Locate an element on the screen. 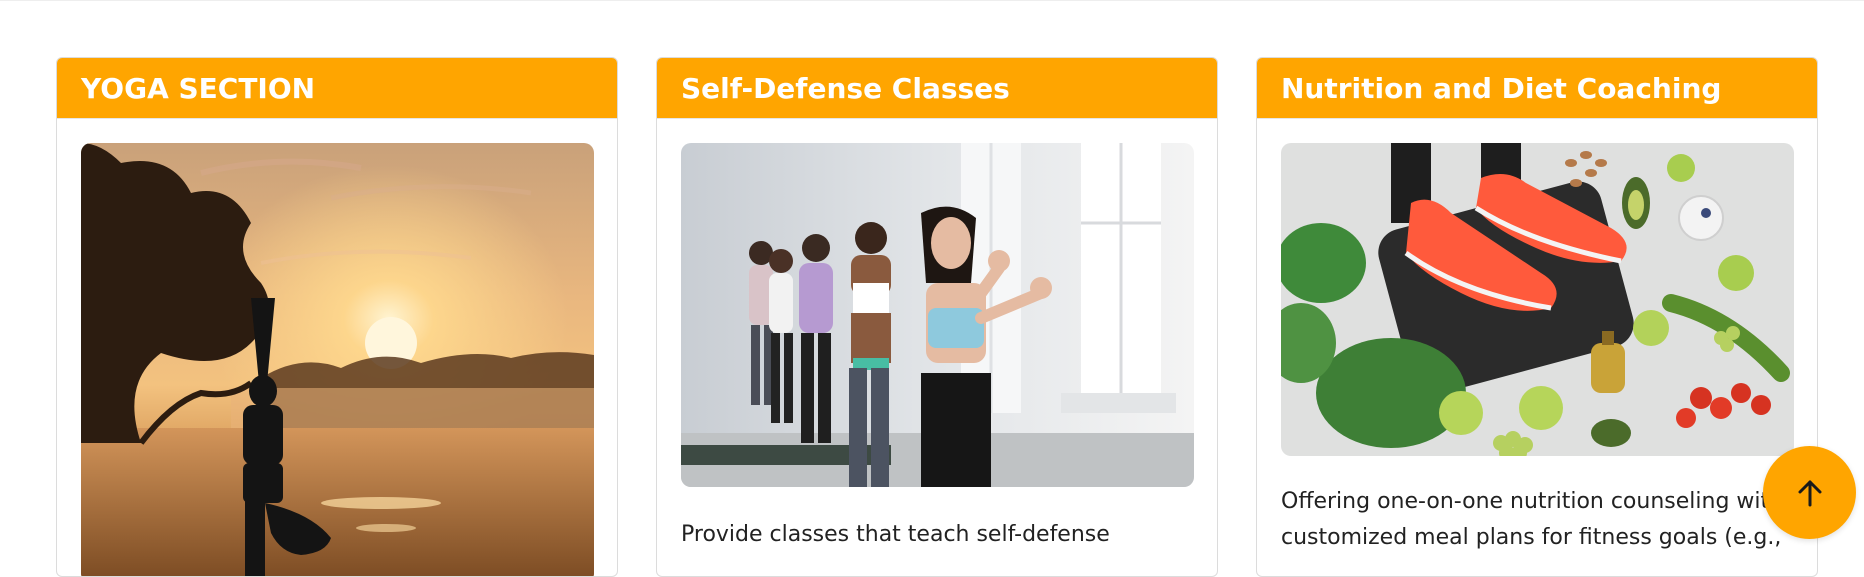 The image size is (1864, 577). card-title: Self-Defense Classes is located at coordinates (937, 88).